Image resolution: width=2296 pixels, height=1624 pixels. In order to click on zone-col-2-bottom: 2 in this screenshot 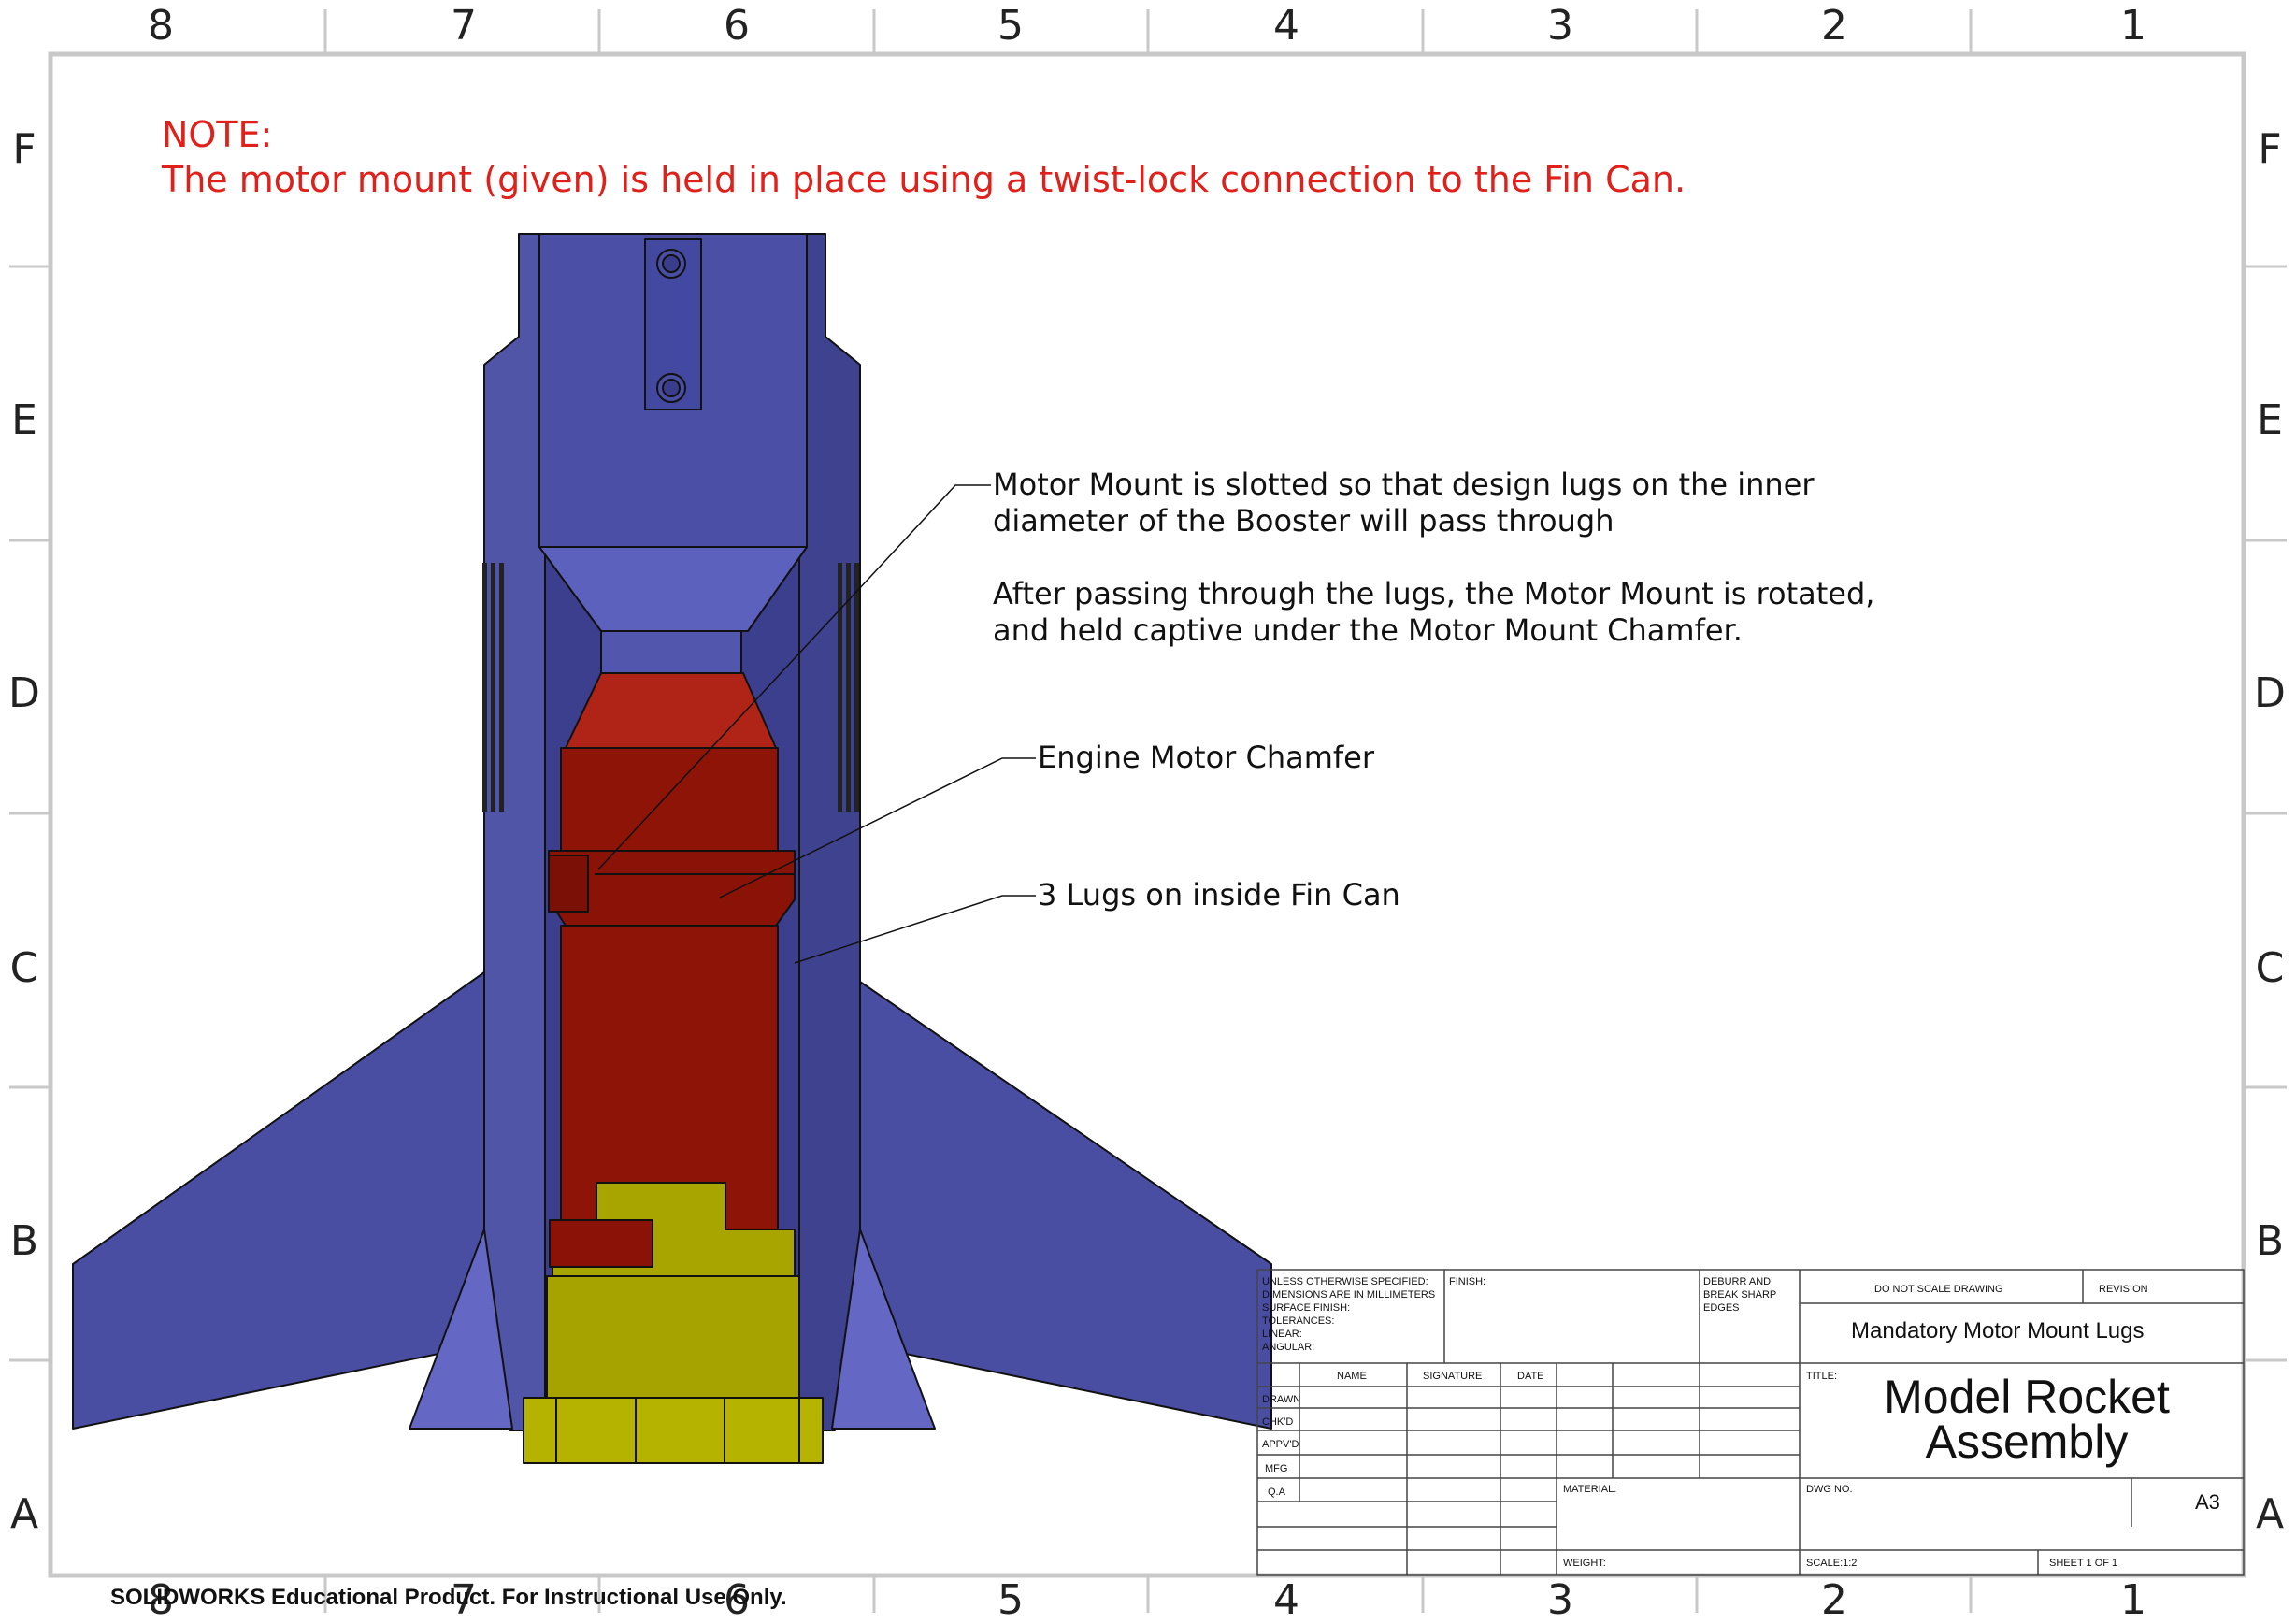, I will do `click(1834, 1600)`.